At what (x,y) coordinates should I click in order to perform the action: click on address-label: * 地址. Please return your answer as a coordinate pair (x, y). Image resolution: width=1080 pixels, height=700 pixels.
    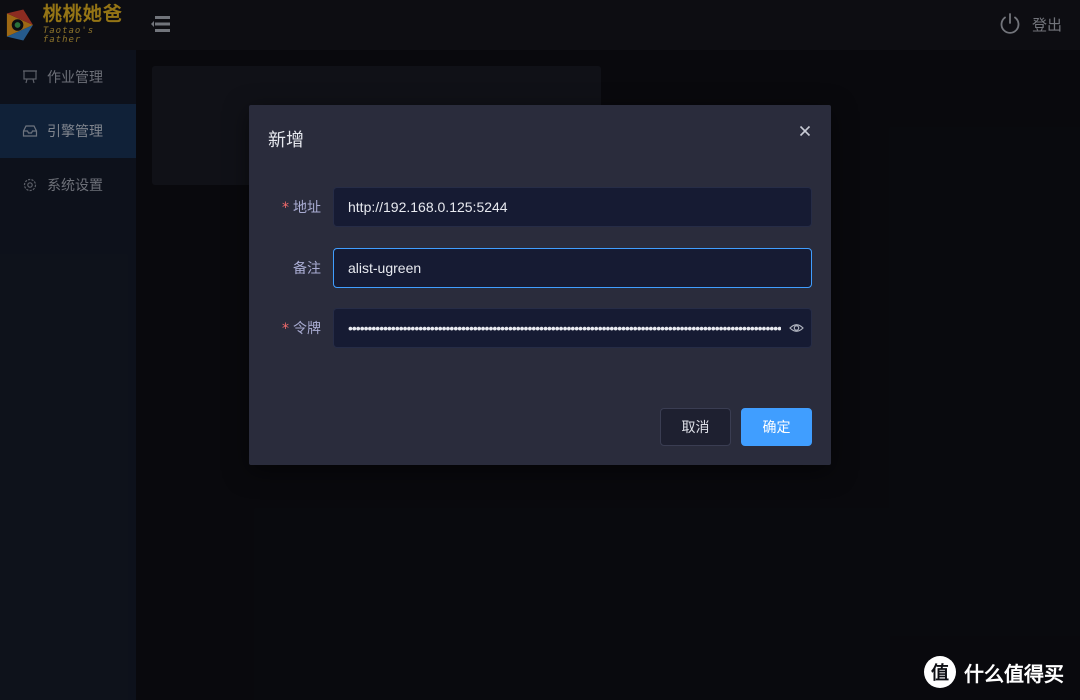
    Looking at the image, I should click on (301, 208).